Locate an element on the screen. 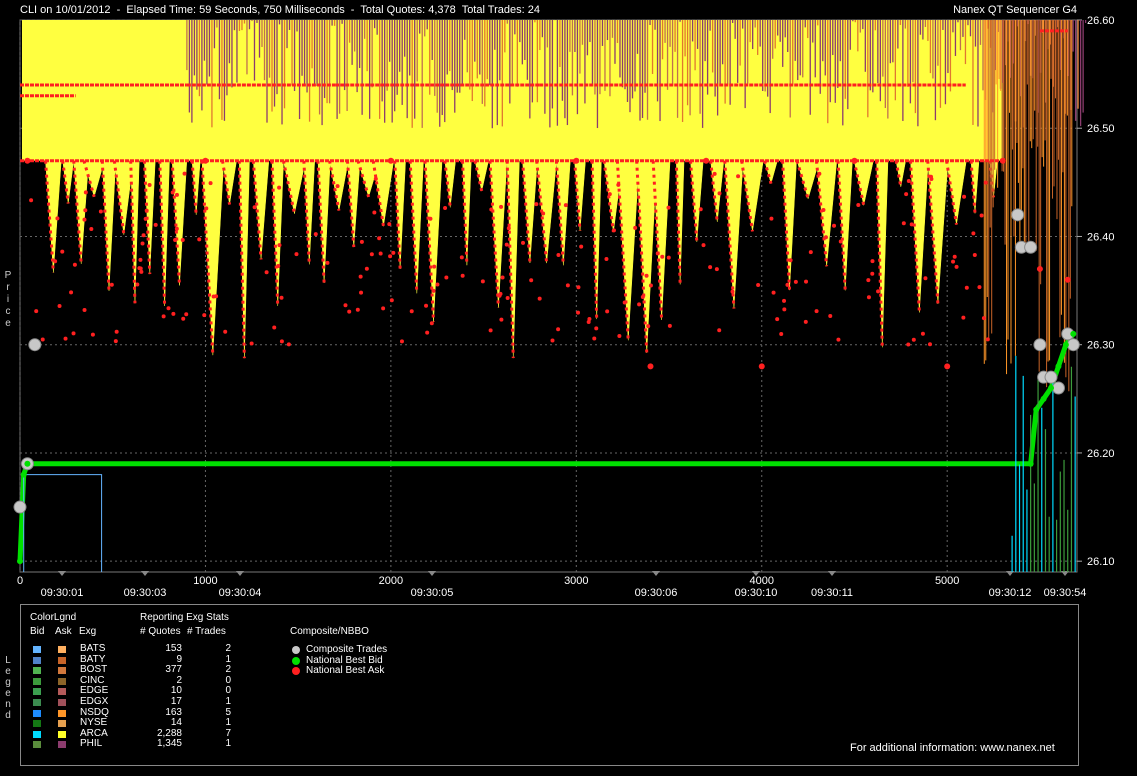  y-tick-label: 26.30 is located at coordinates (1101, 346).